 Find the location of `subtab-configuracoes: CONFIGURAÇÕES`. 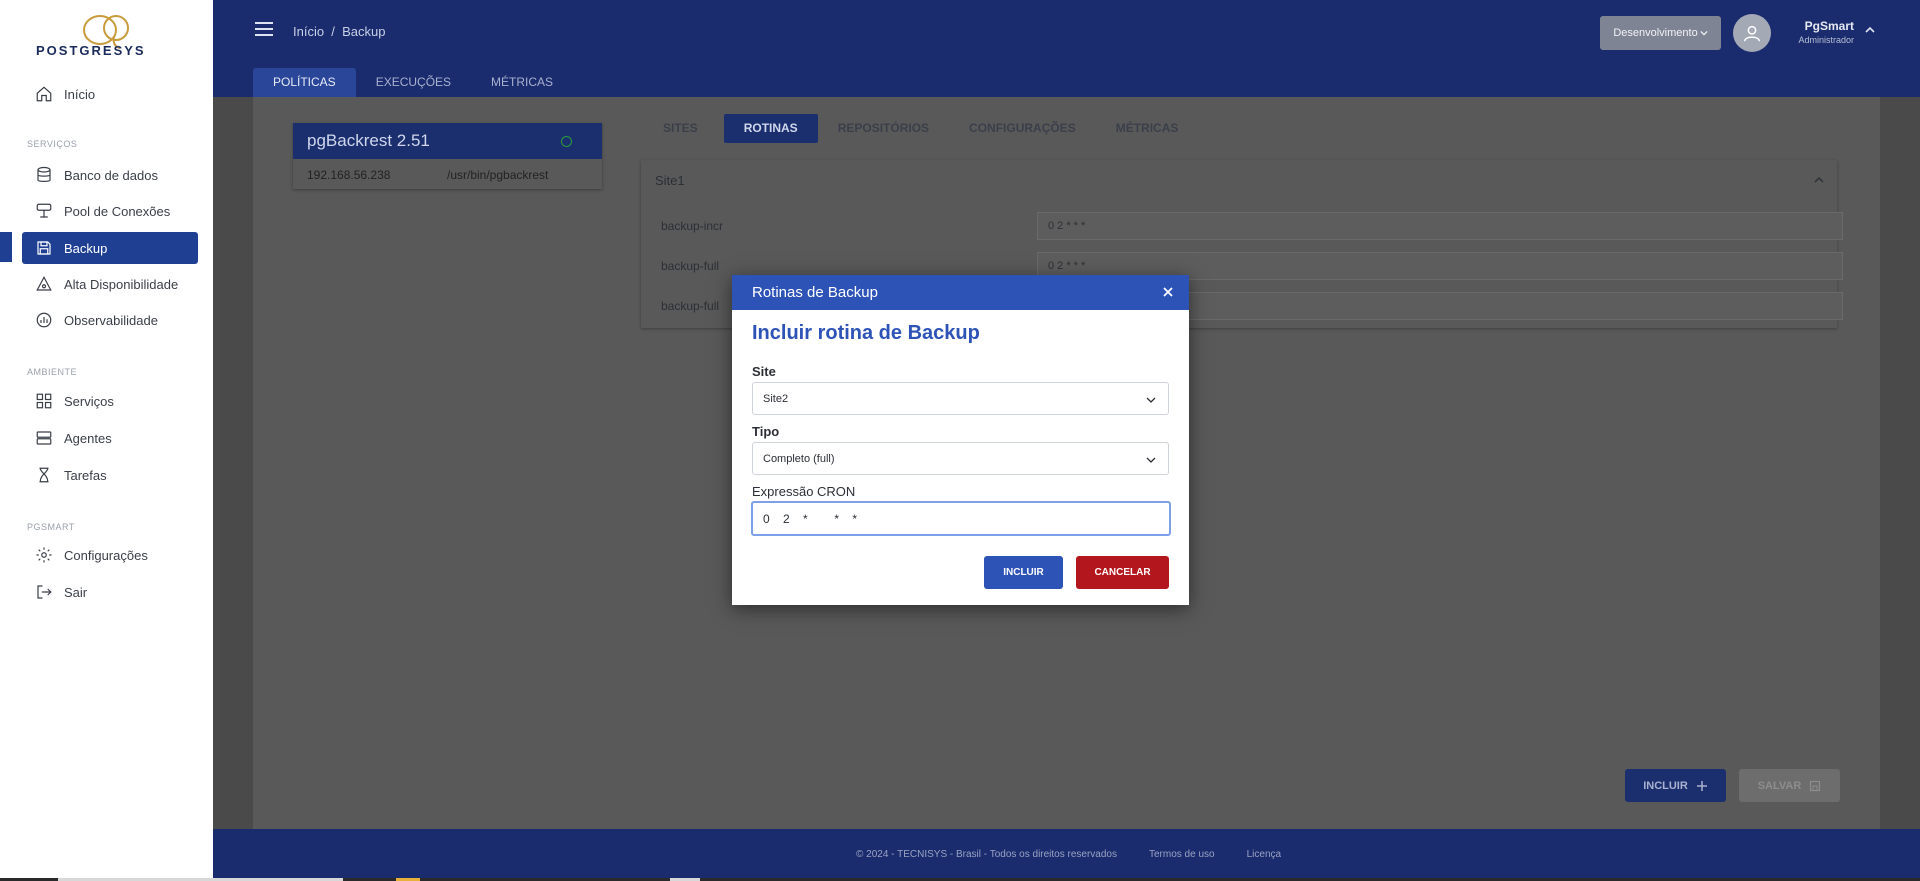

subtab-configuracoes: CONFIGURAÇÕES is located at coordinates (1022, 128).